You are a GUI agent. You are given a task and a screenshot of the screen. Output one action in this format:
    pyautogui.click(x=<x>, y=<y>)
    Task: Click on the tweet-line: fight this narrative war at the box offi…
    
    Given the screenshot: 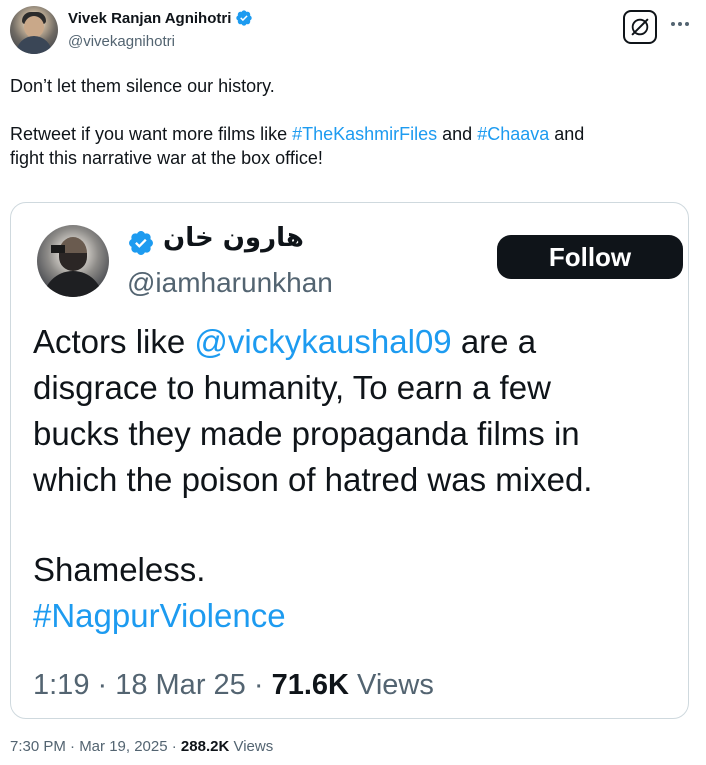 What is the action you would take?
    pyautogui.click(x=166, y=158)
    